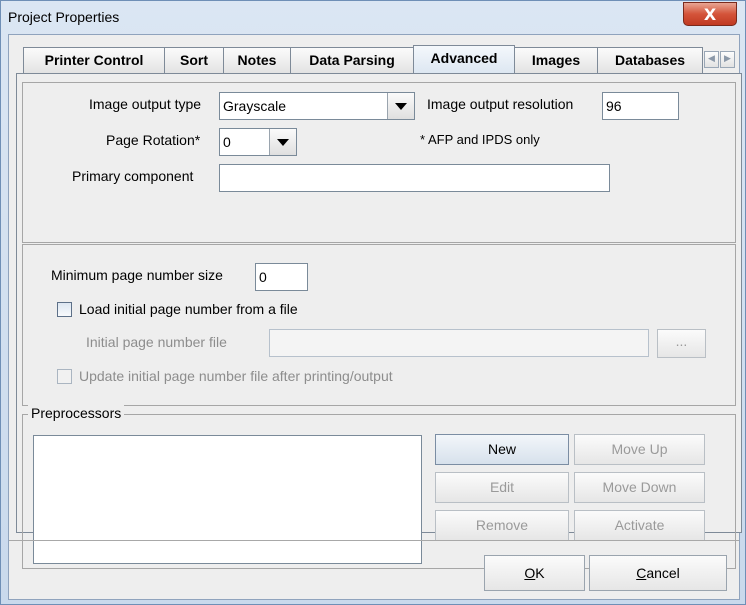  I want to click on preprocessors-list, so click(227, 499).